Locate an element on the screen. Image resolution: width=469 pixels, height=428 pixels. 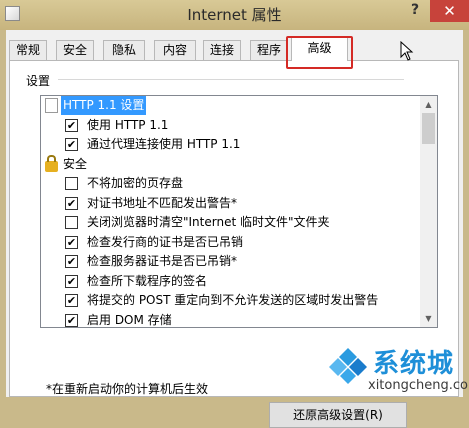
settings-option-row: ✔ 对证书地址不匹配发出警告* is located at coordinates (231, 204).